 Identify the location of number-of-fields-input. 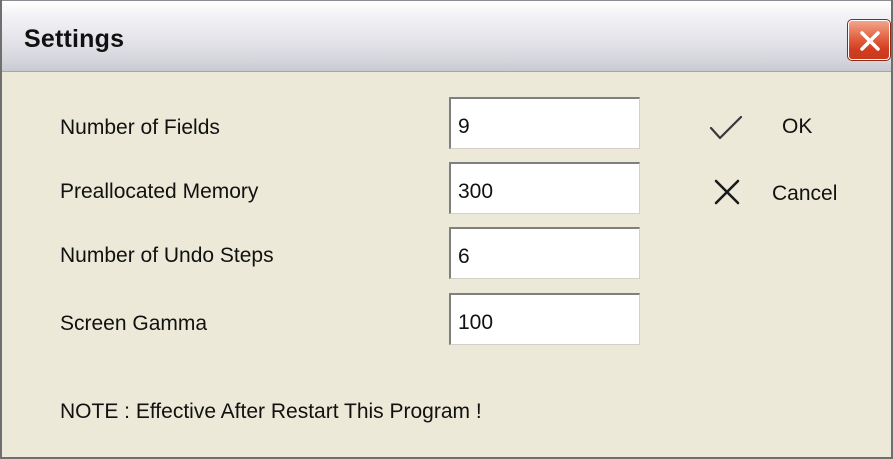
(544, 123).